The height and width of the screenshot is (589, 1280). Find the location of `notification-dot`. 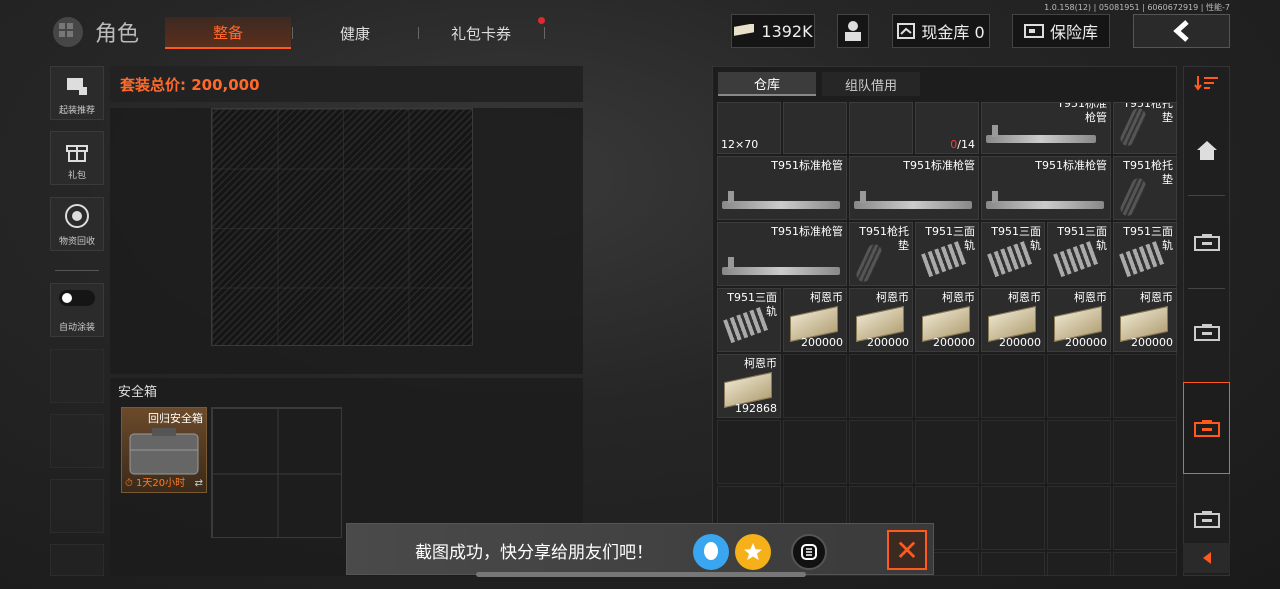

notification-dot is located at coordinates (541, 20).